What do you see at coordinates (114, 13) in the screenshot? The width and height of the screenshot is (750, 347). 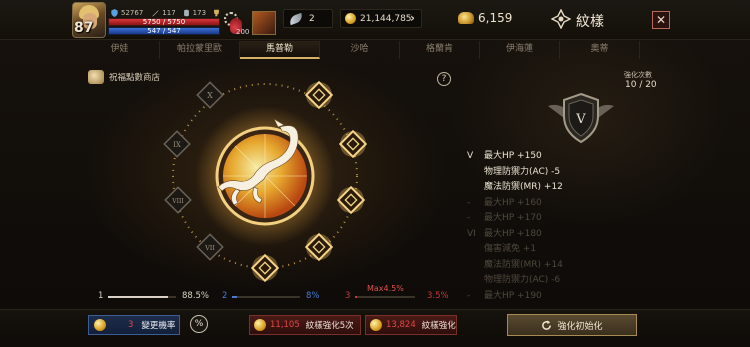 I see `shield-icon` at bounding box center [114, 13].